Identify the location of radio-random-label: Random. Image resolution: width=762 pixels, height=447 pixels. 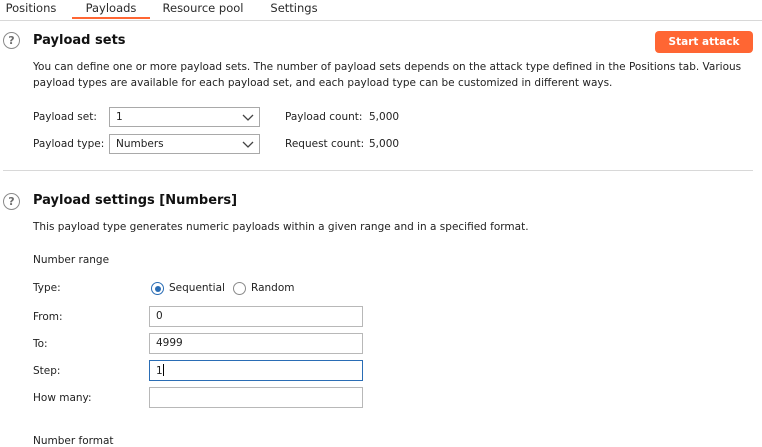
(272, 288).